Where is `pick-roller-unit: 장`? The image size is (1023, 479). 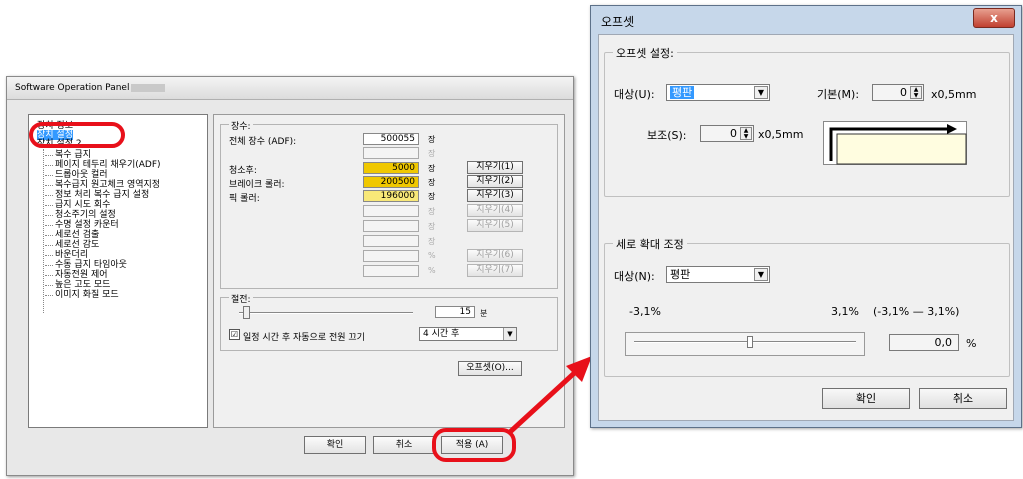
pick-roller-unit: 장 is located at coordinates (432, 196).